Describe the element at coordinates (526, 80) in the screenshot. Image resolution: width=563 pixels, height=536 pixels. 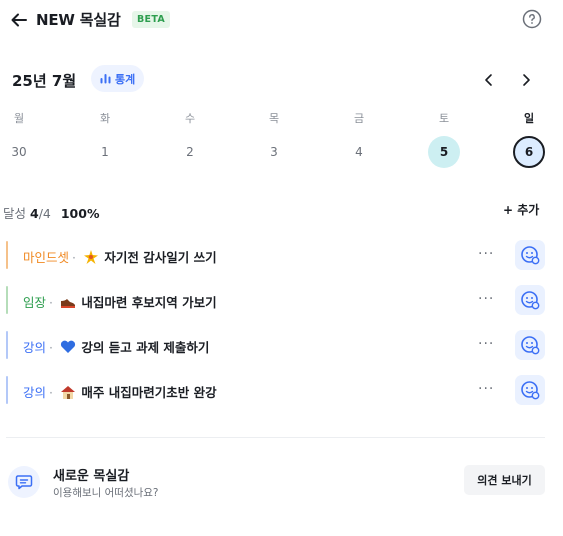
I see `chevron-right-icon` at that location.